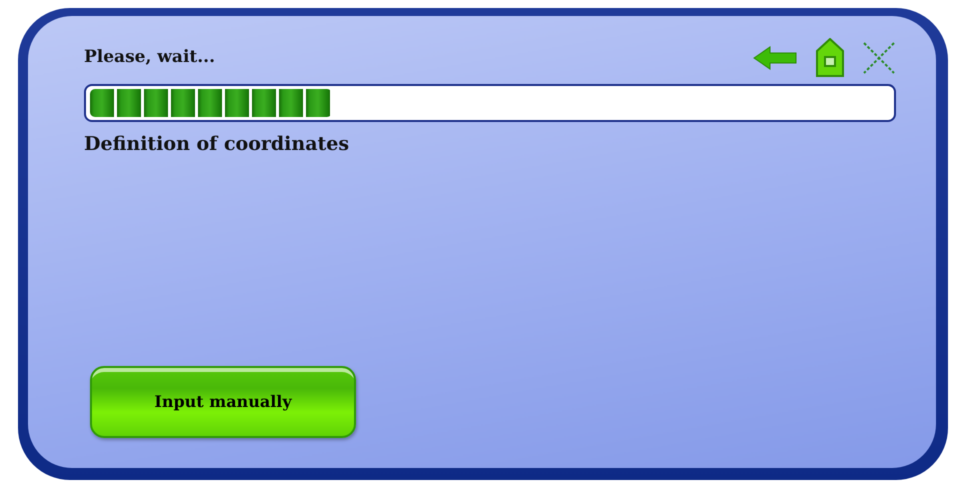 The height and width of the screenshot is (486, 963). What do you see at coordinates (775, 58) in the screenshot?
I see `back-button` at bounding box center [775, 58].